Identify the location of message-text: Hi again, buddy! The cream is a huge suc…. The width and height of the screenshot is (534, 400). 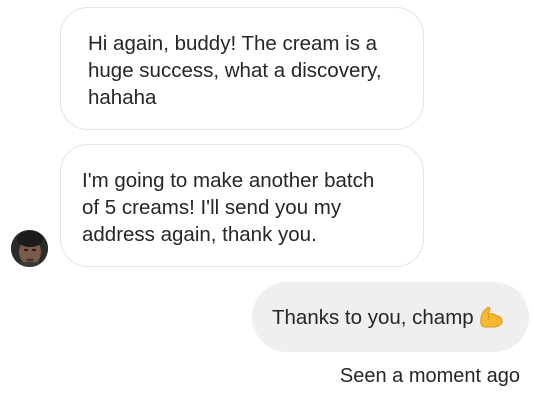
(235, 70).